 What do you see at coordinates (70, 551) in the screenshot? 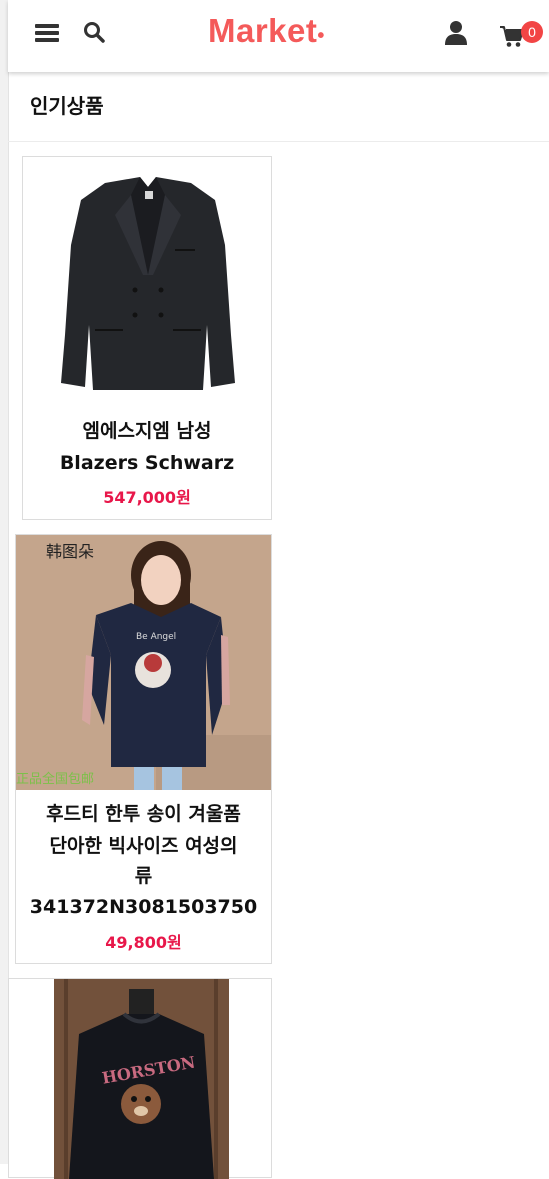
I see `image-watermark: 韩图朵` at bounding box center [70, 551].